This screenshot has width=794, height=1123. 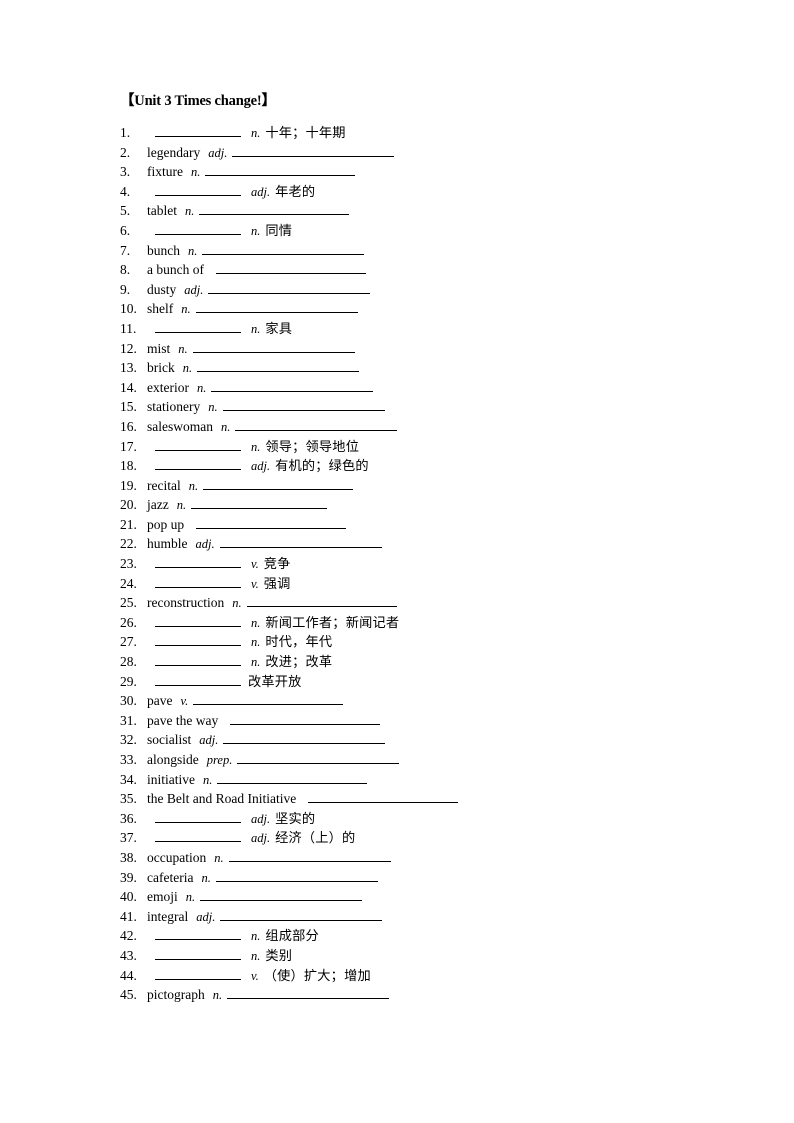 I want to click on chinese-meaning: 时代，年代, so click(x=299, y=643).